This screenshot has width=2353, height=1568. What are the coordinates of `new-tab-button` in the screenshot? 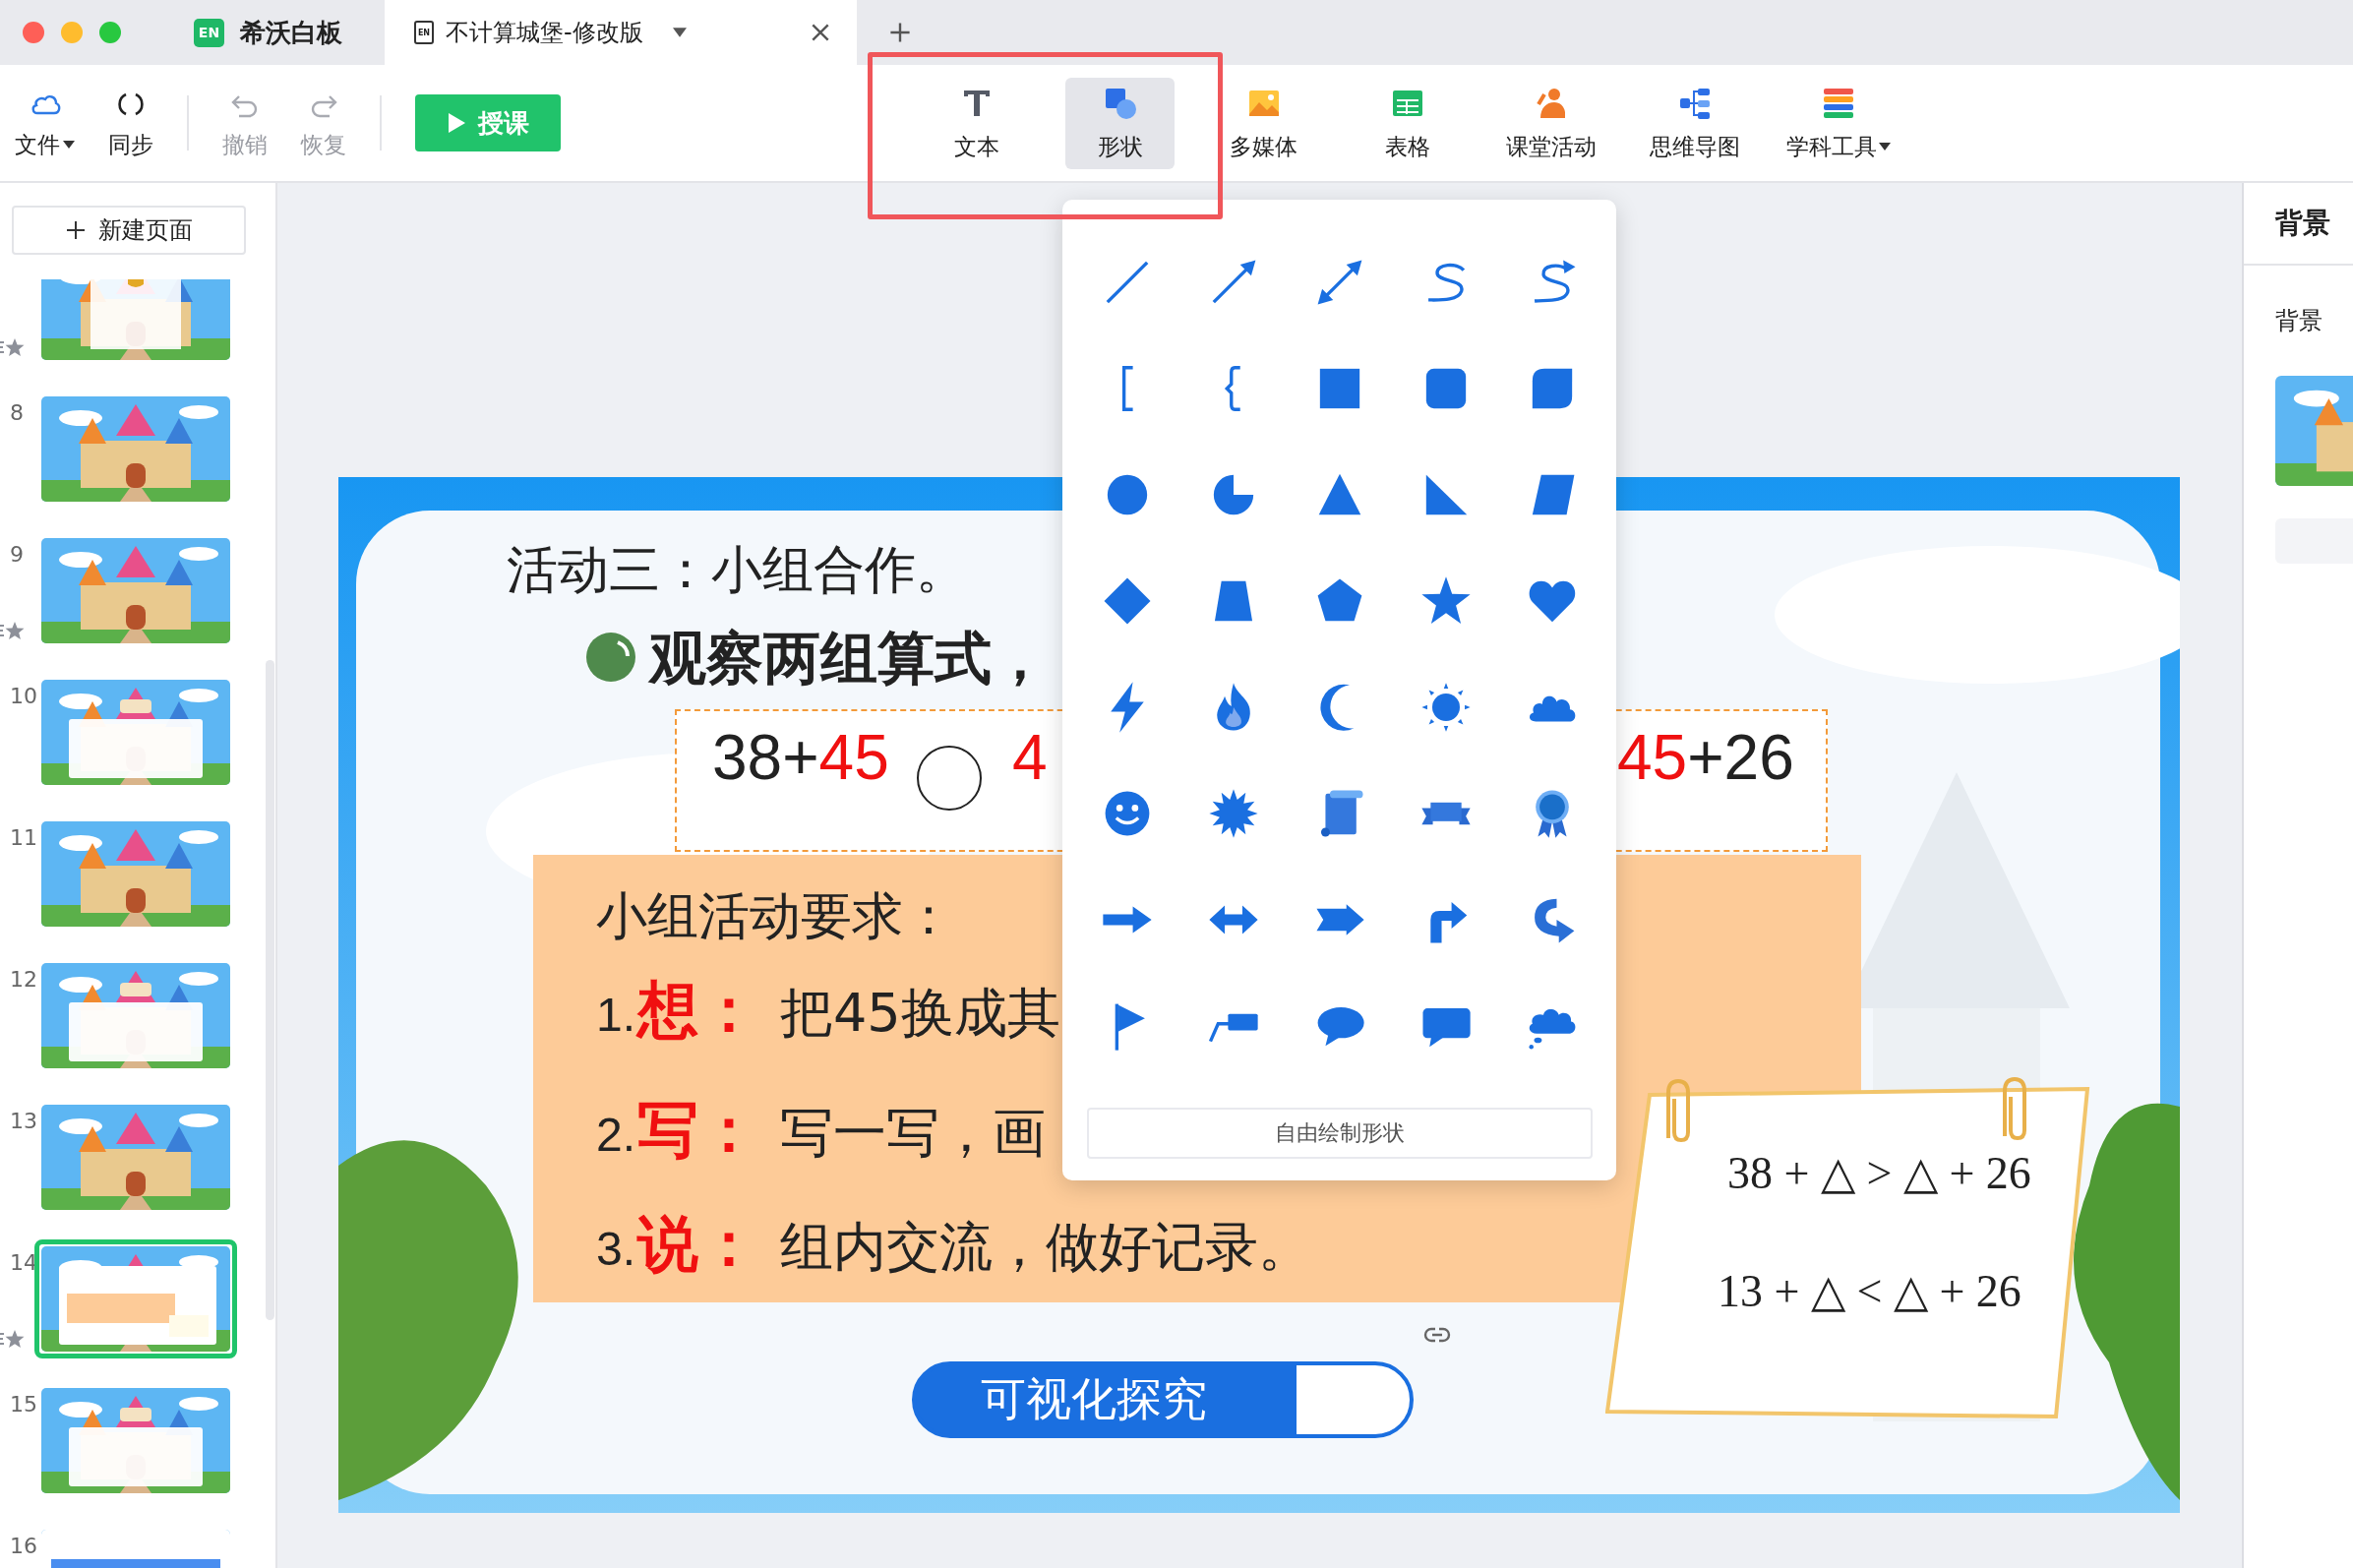 It's located at (900, 32).